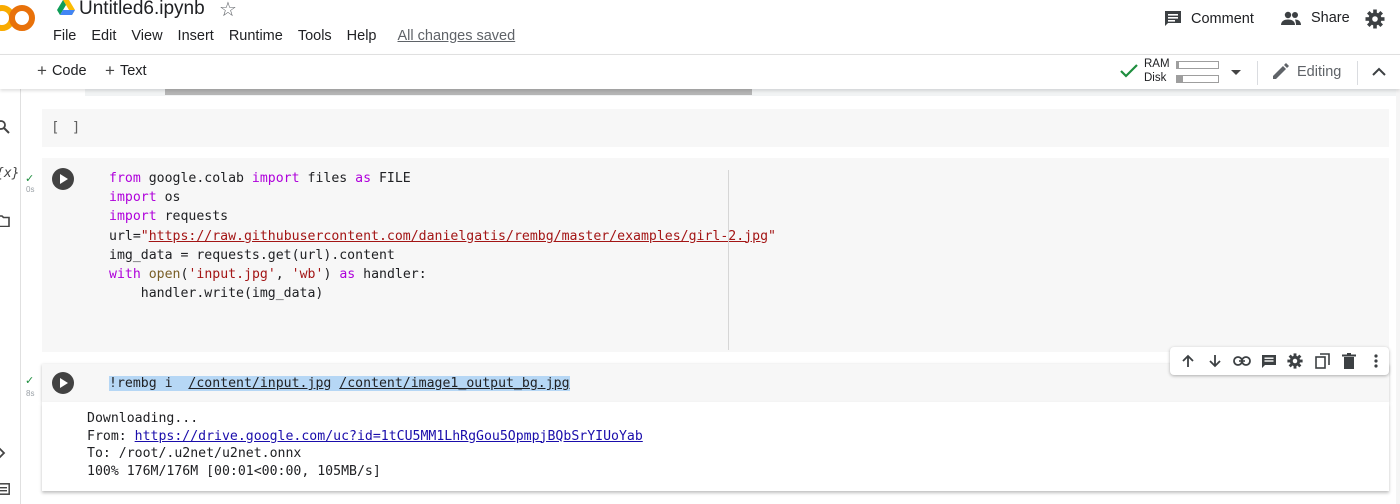 The image size is (1400, 504). Describe the element at coordinates (164, 275) in the screenshot. I see `code-token: open` at that location.